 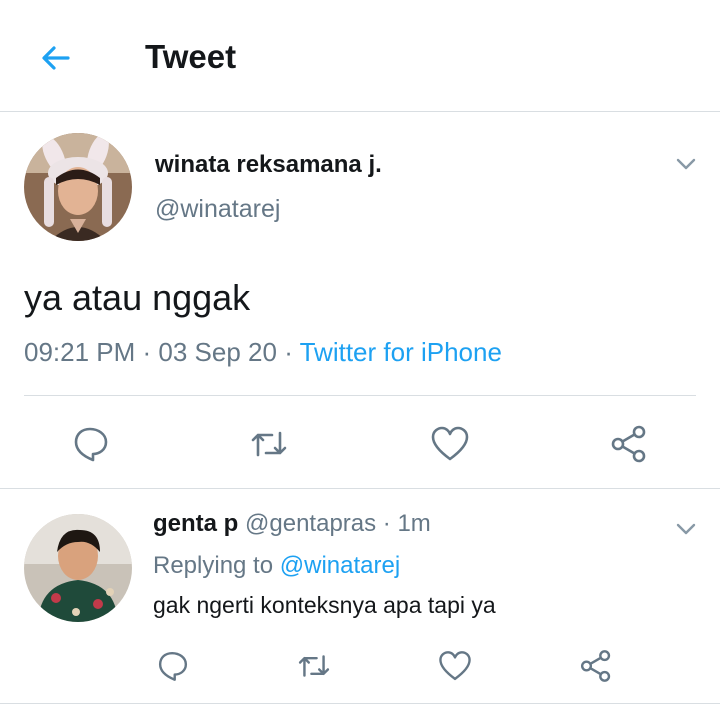 What do you see at coordinates (217, 352) in the screenshot?
I see `tweet-date: 03 Sep 20` at bounding box center [217, 352].